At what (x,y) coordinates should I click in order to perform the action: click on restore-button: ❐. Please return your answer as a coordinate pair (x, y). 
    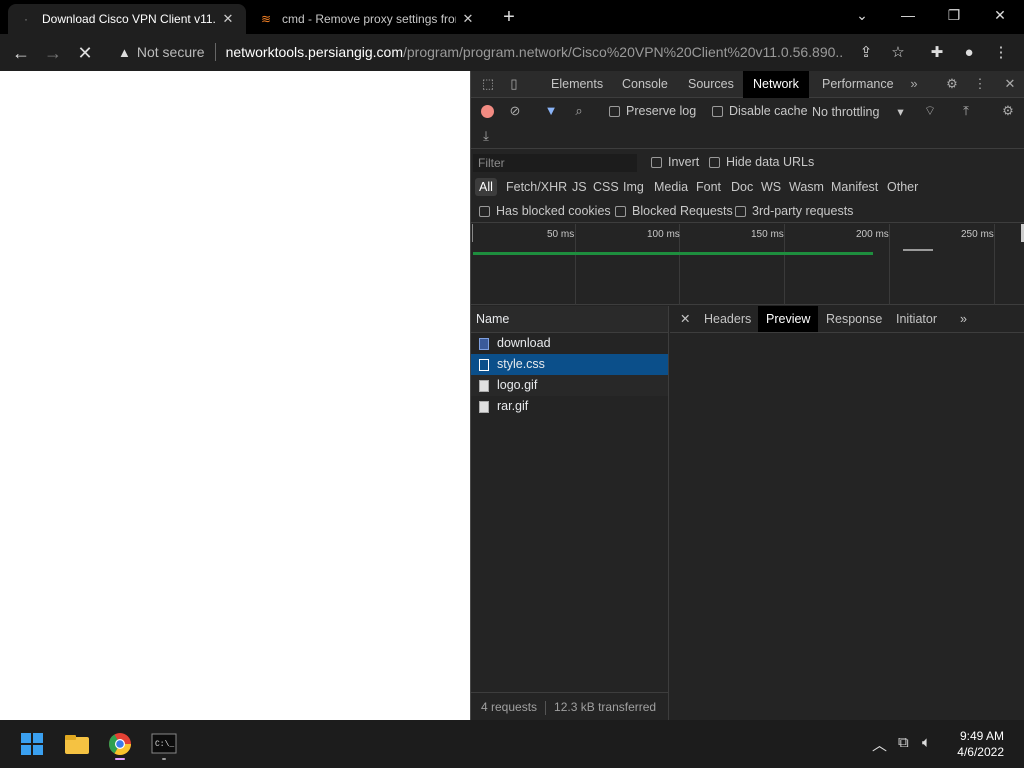
    Looking at the image, I should click on (954, 15).